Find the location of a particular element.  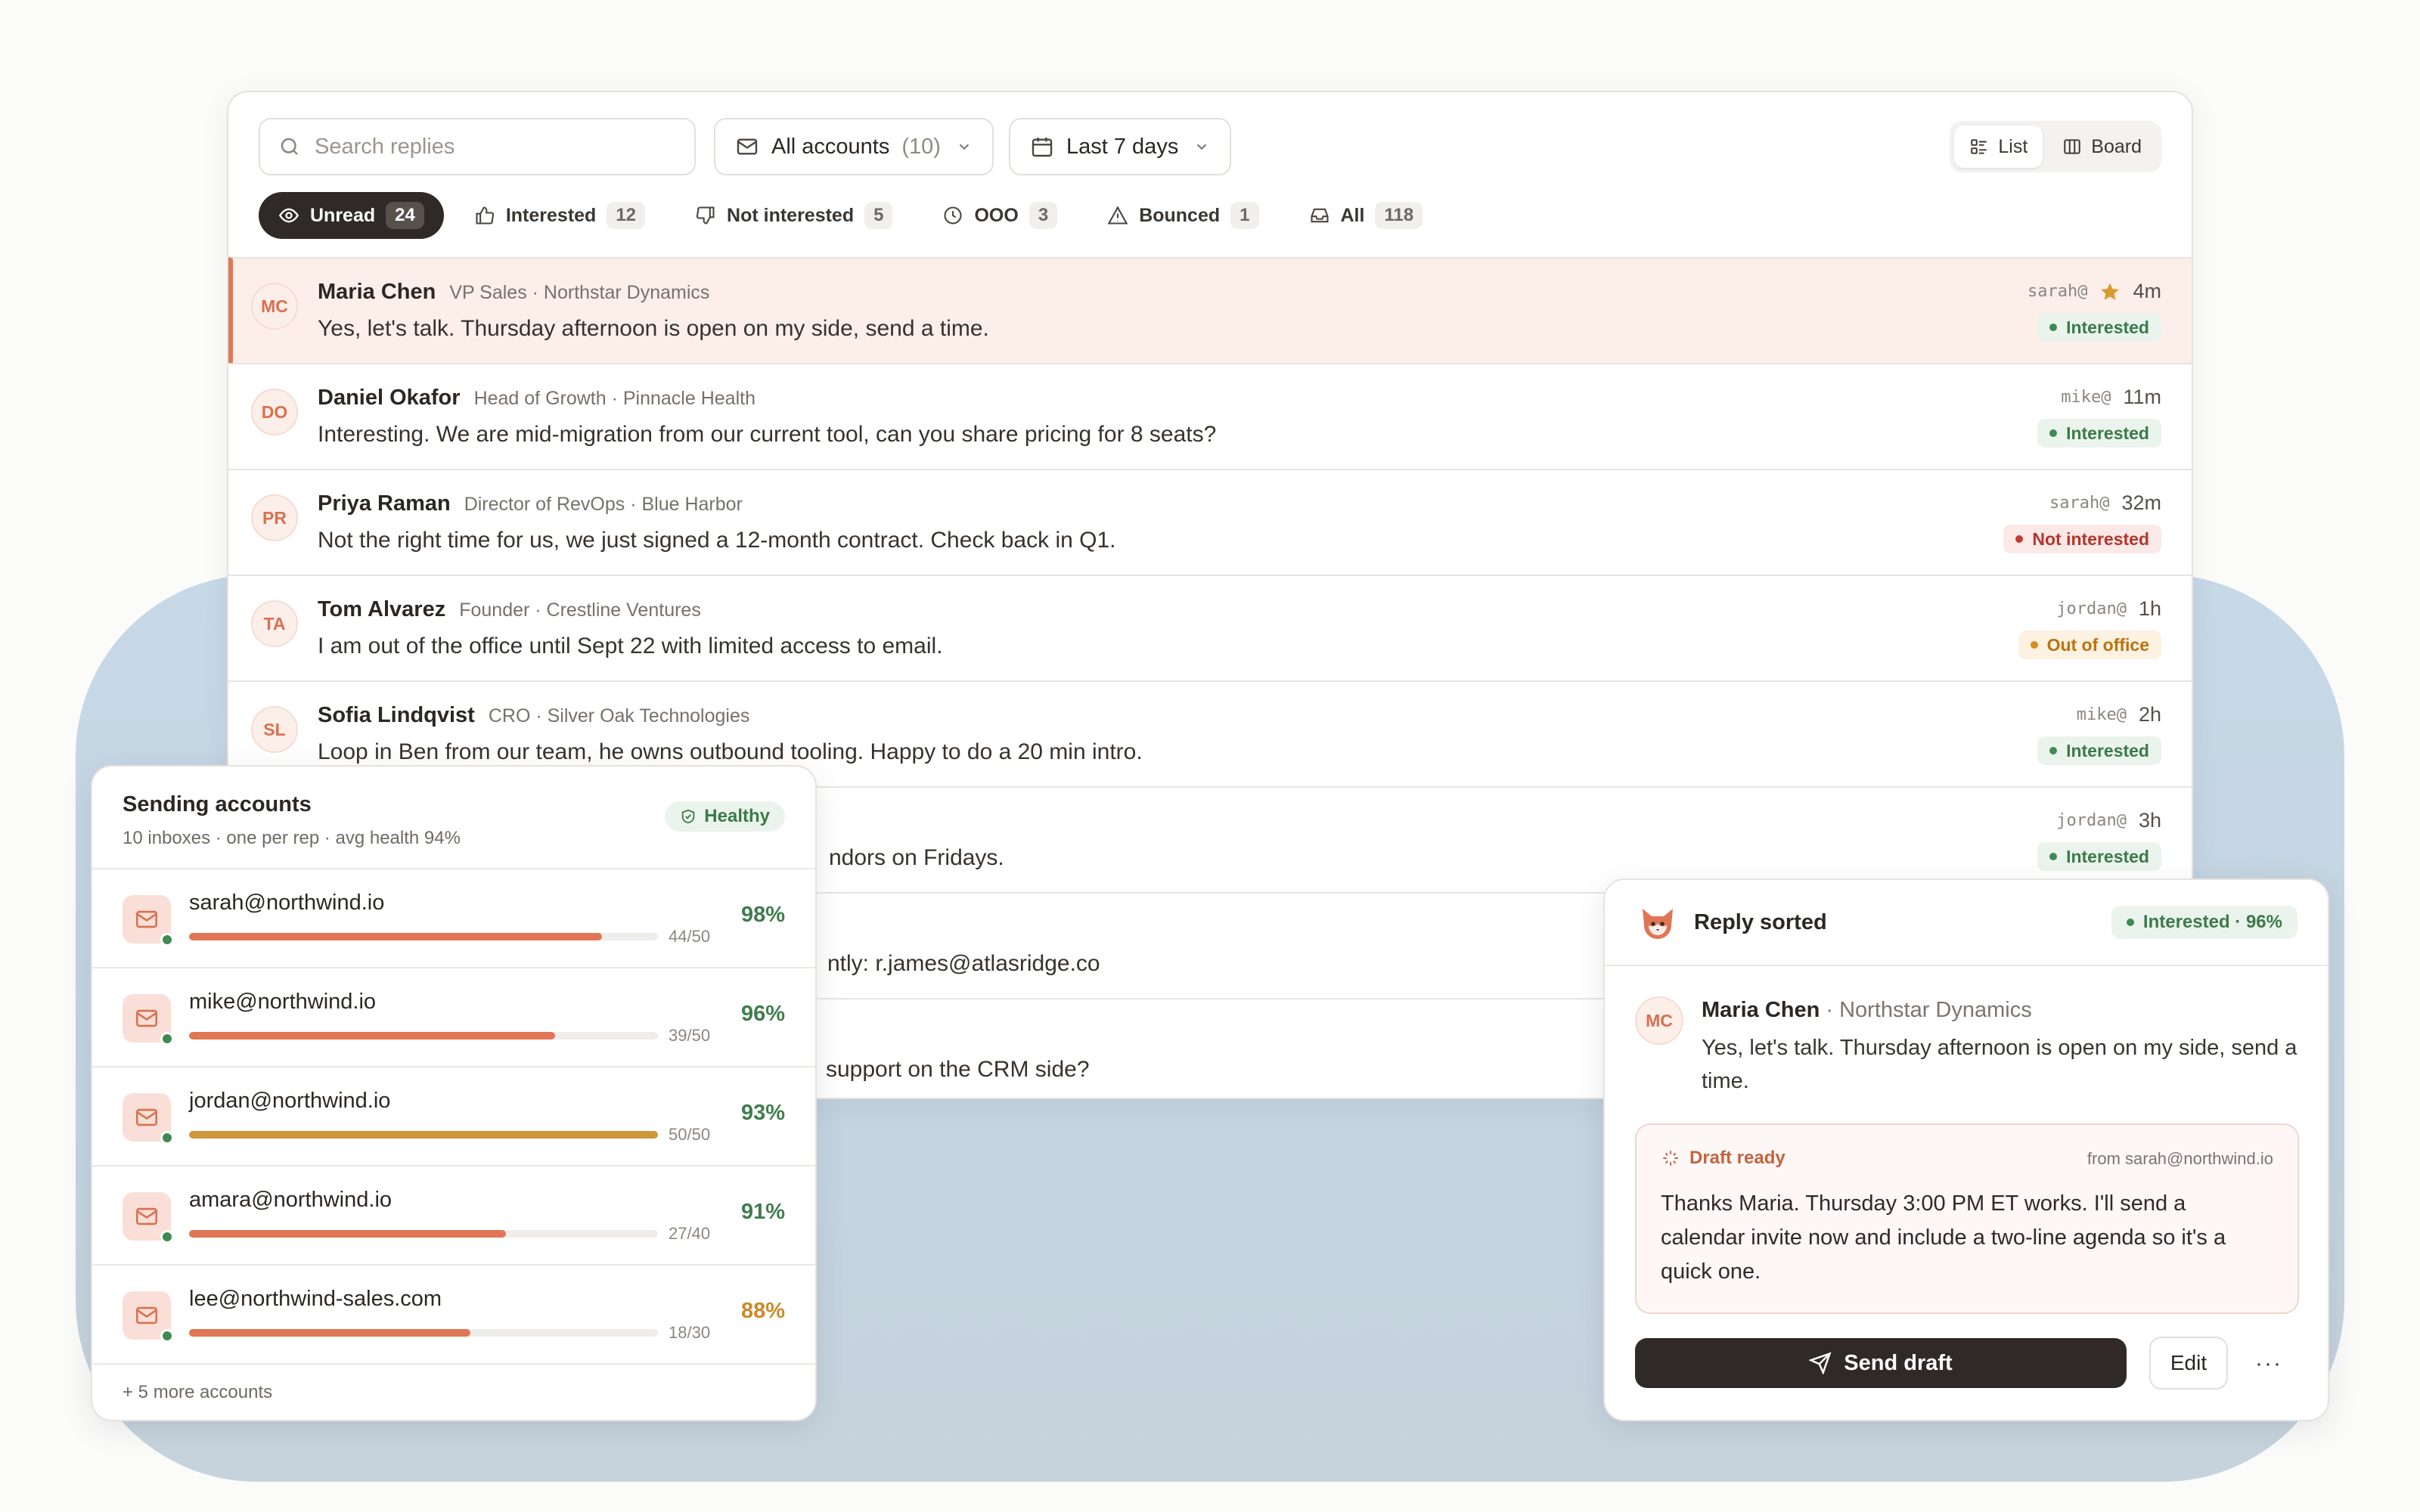

search-icon is located at coordinates (289, 146).